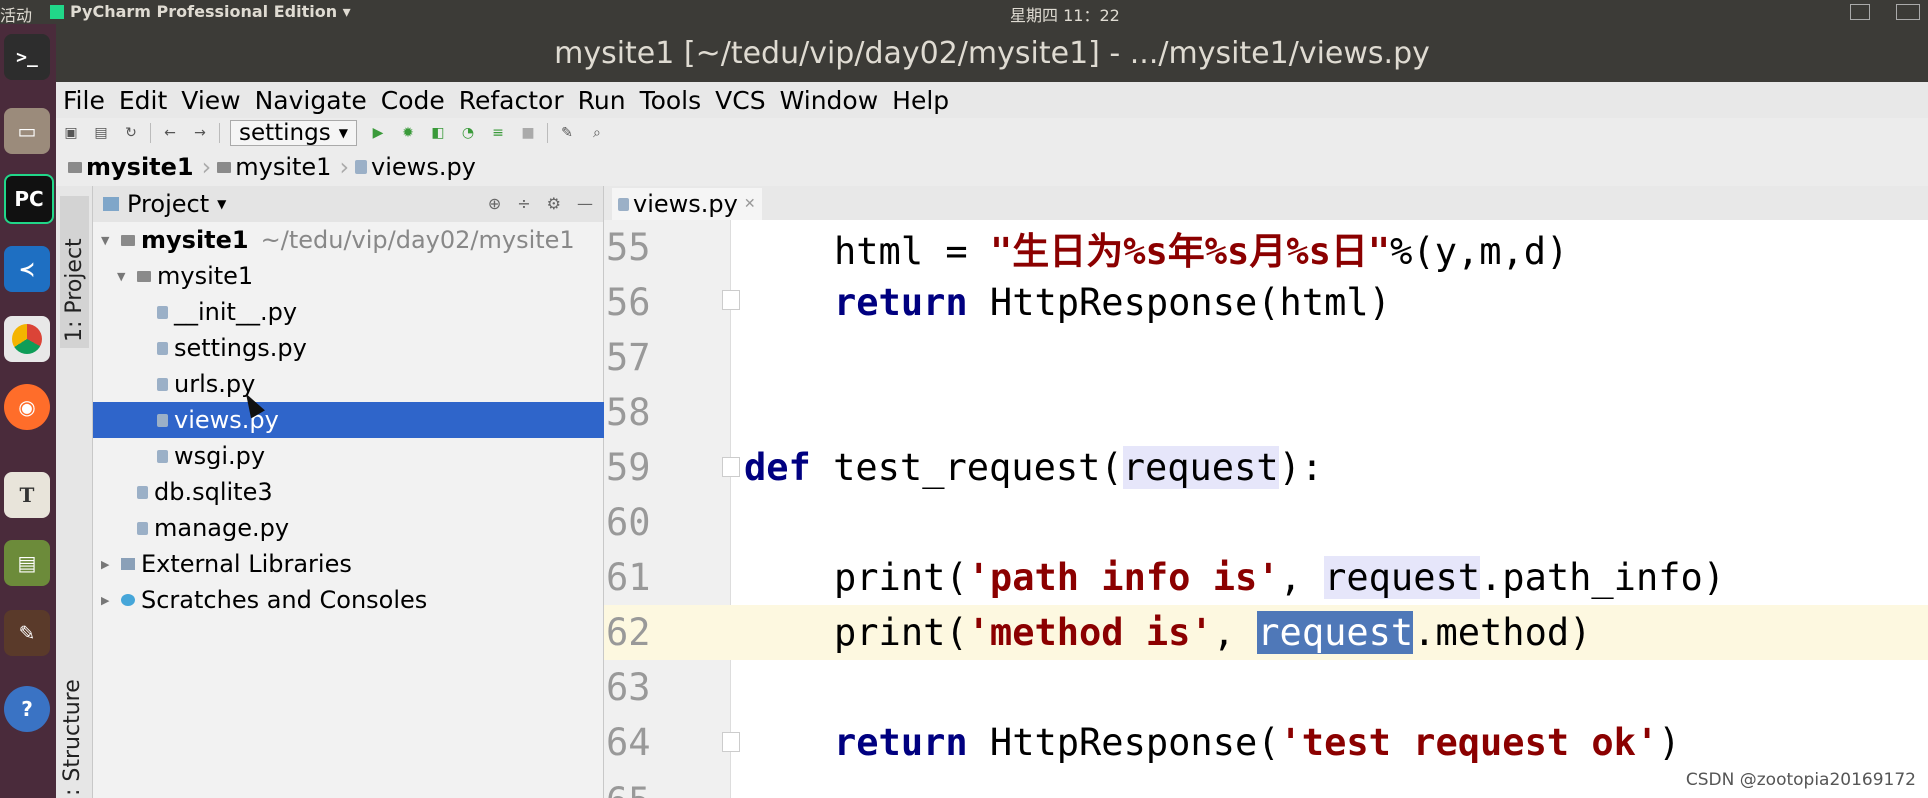 Image resolution: width=1928 pixels, height=798 pixels. I want to click on activities-button: 活动, so click(16, 14).